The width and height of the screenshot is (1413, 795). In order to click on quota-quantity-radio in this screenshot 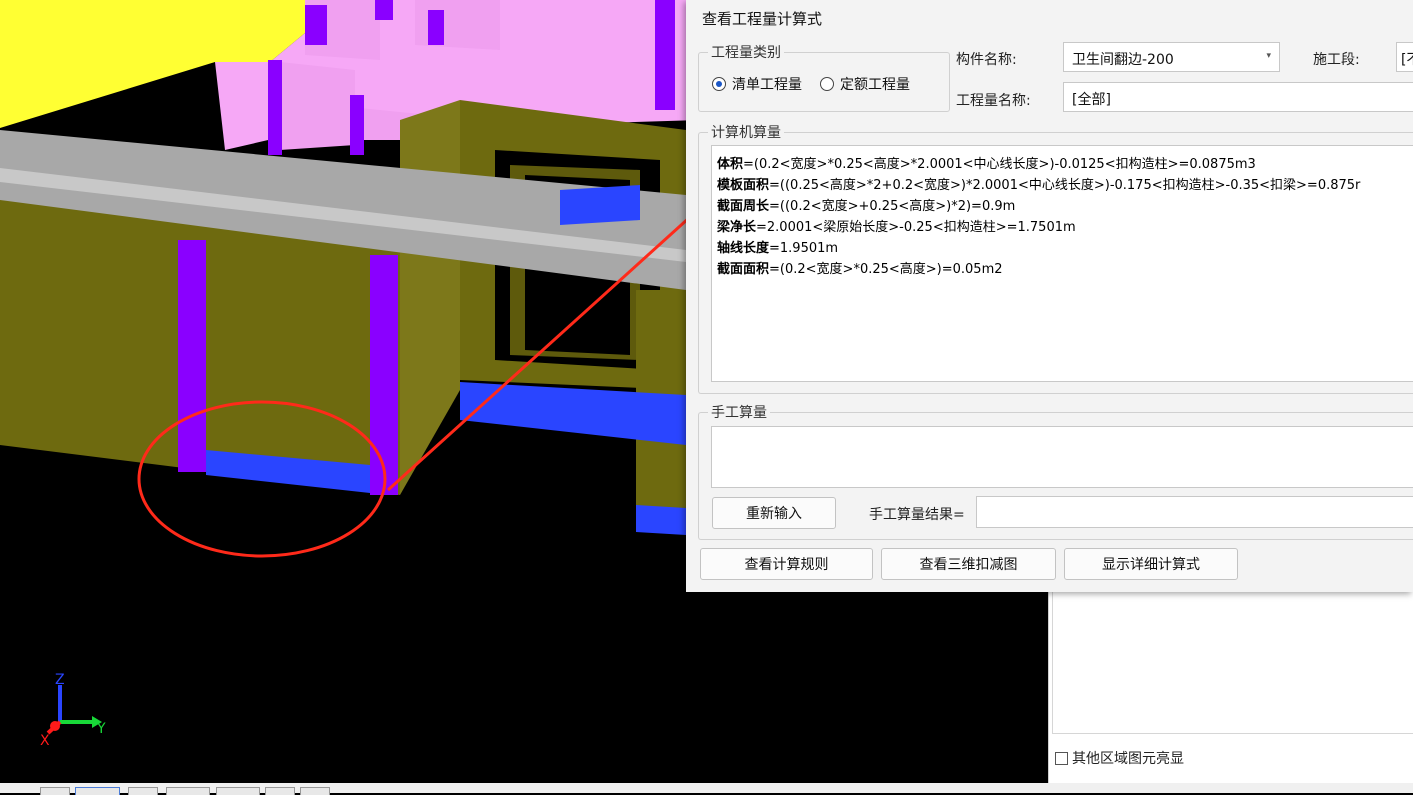, I will do `click(827, 84)`.